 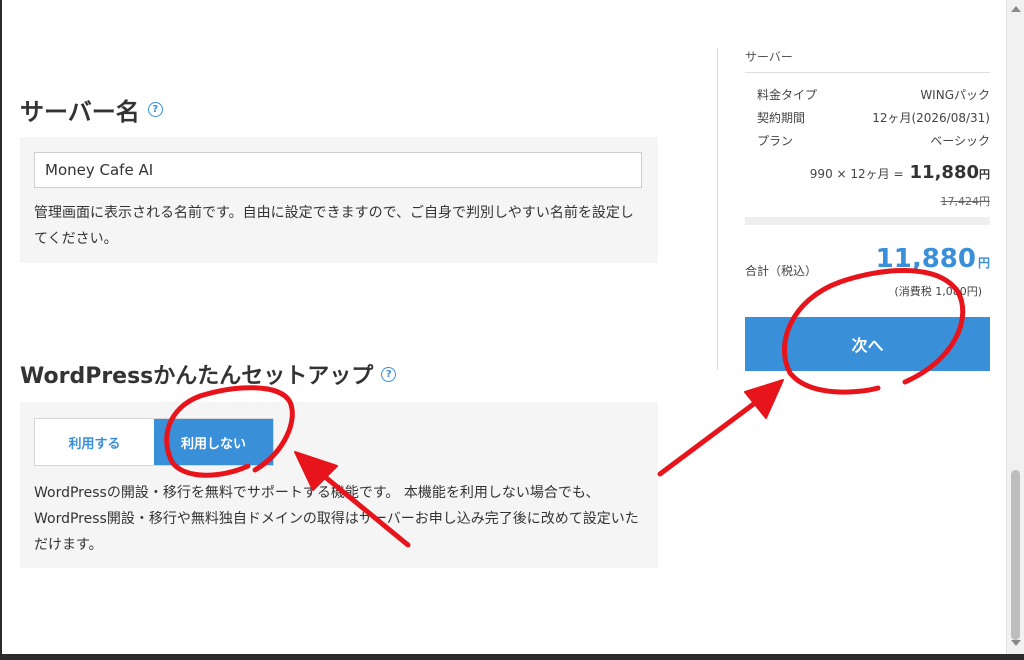 I want to click on server-name-heading: サーバー名 ?, so click(x=91, y=109).